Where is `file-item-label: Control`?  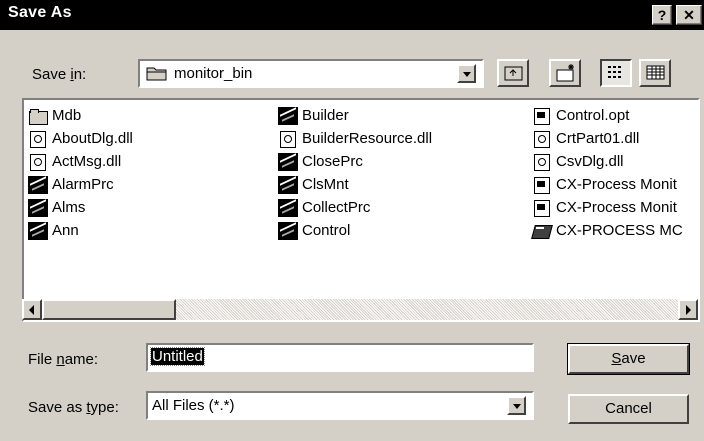
file-item-label: Control is located at coordinates (326, 230).